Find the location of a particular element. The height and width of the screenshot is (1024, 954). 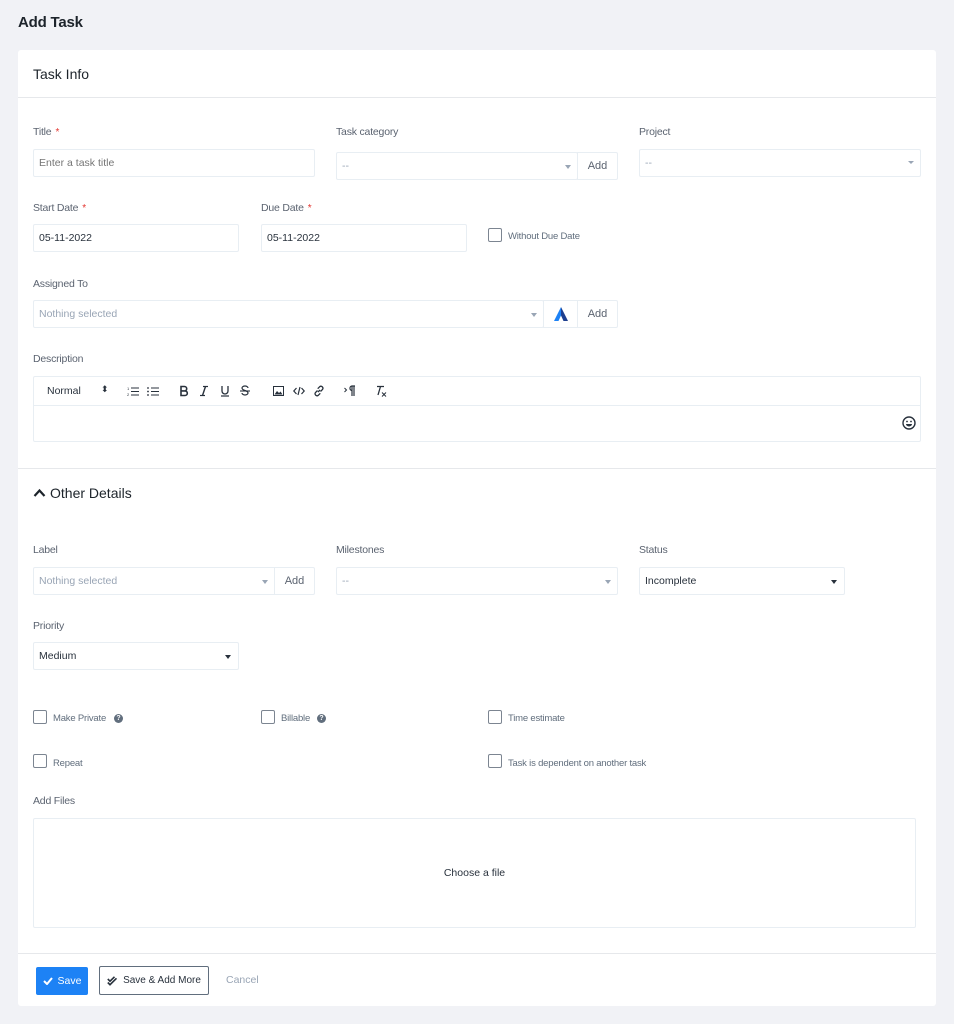

other-details-heading: Other Details is located at coordinates (91, 493).